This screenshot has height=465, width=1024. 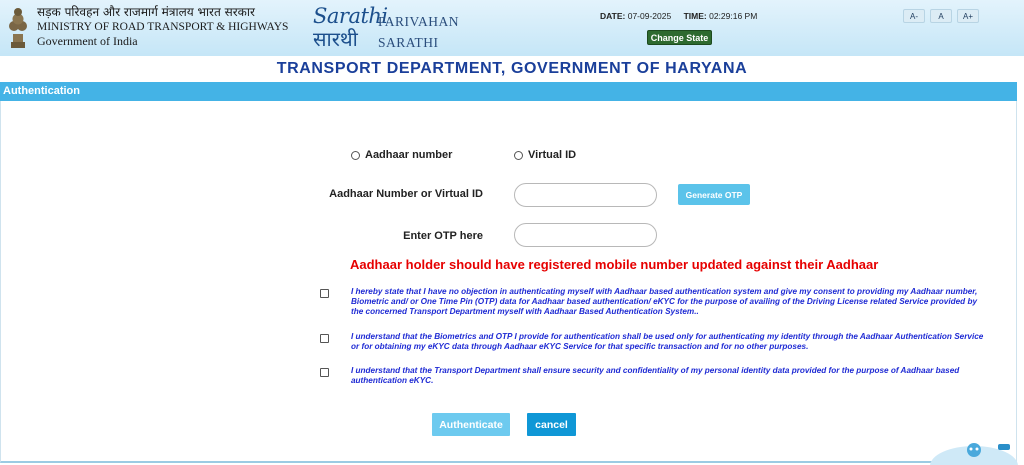 I want to click on time-value: 02:29:16 PM, so click(x=733, y=16).